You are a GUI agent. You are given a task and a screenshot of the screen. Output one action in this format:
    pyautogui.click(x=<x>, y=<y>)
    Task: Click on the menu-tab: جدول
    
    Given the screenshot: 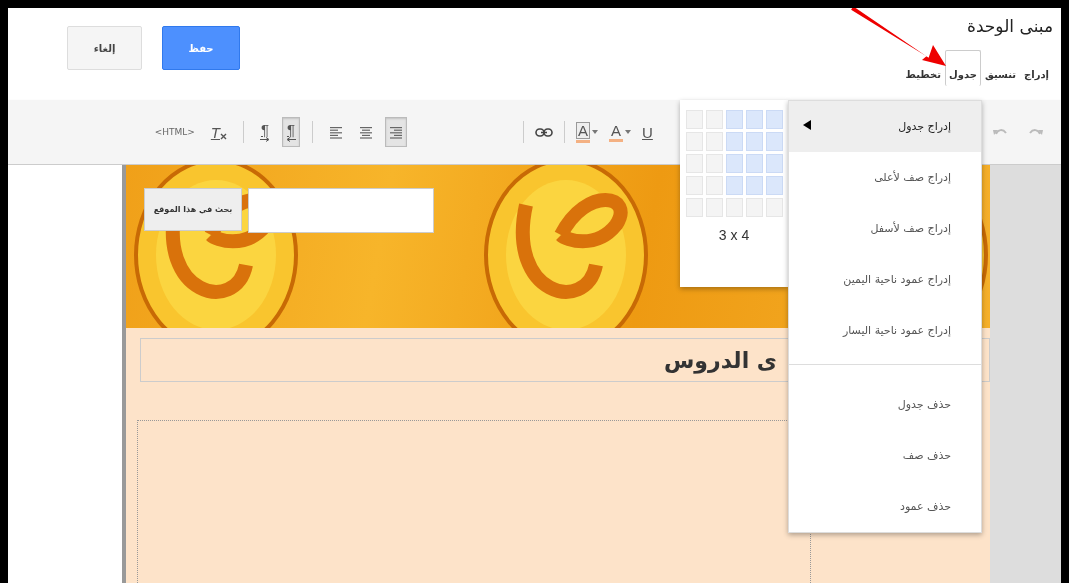 What is the action you would take?
    pyautogui.click(x=963, y=68)
    